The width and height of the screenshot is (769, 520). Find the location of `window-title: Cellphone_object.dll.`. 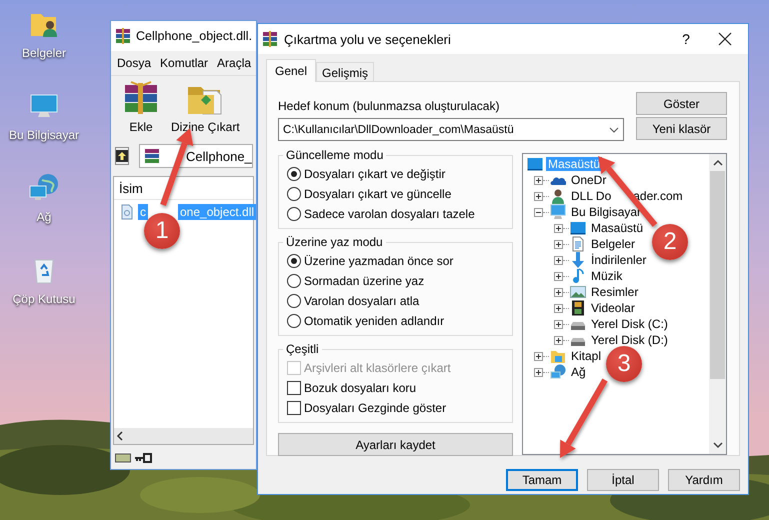

window-title: Cellphone_object.dll. is located at coordinates (194, 36).